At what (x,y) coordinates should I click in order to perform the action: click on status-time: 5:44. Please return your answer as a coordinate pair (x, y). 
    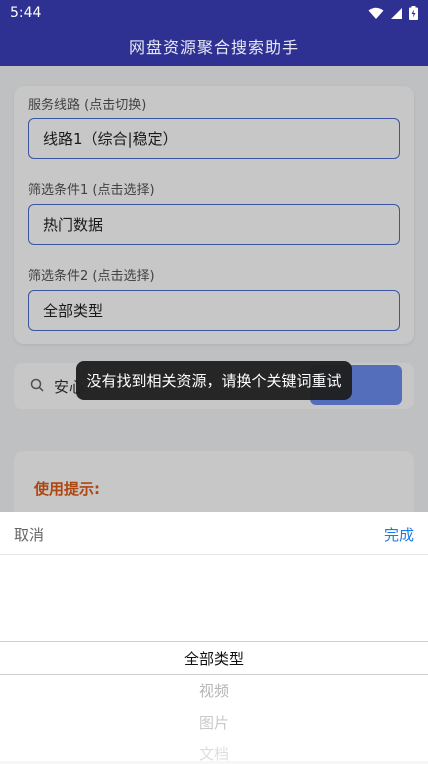
    Looking at the image, I should click on (26, 13).